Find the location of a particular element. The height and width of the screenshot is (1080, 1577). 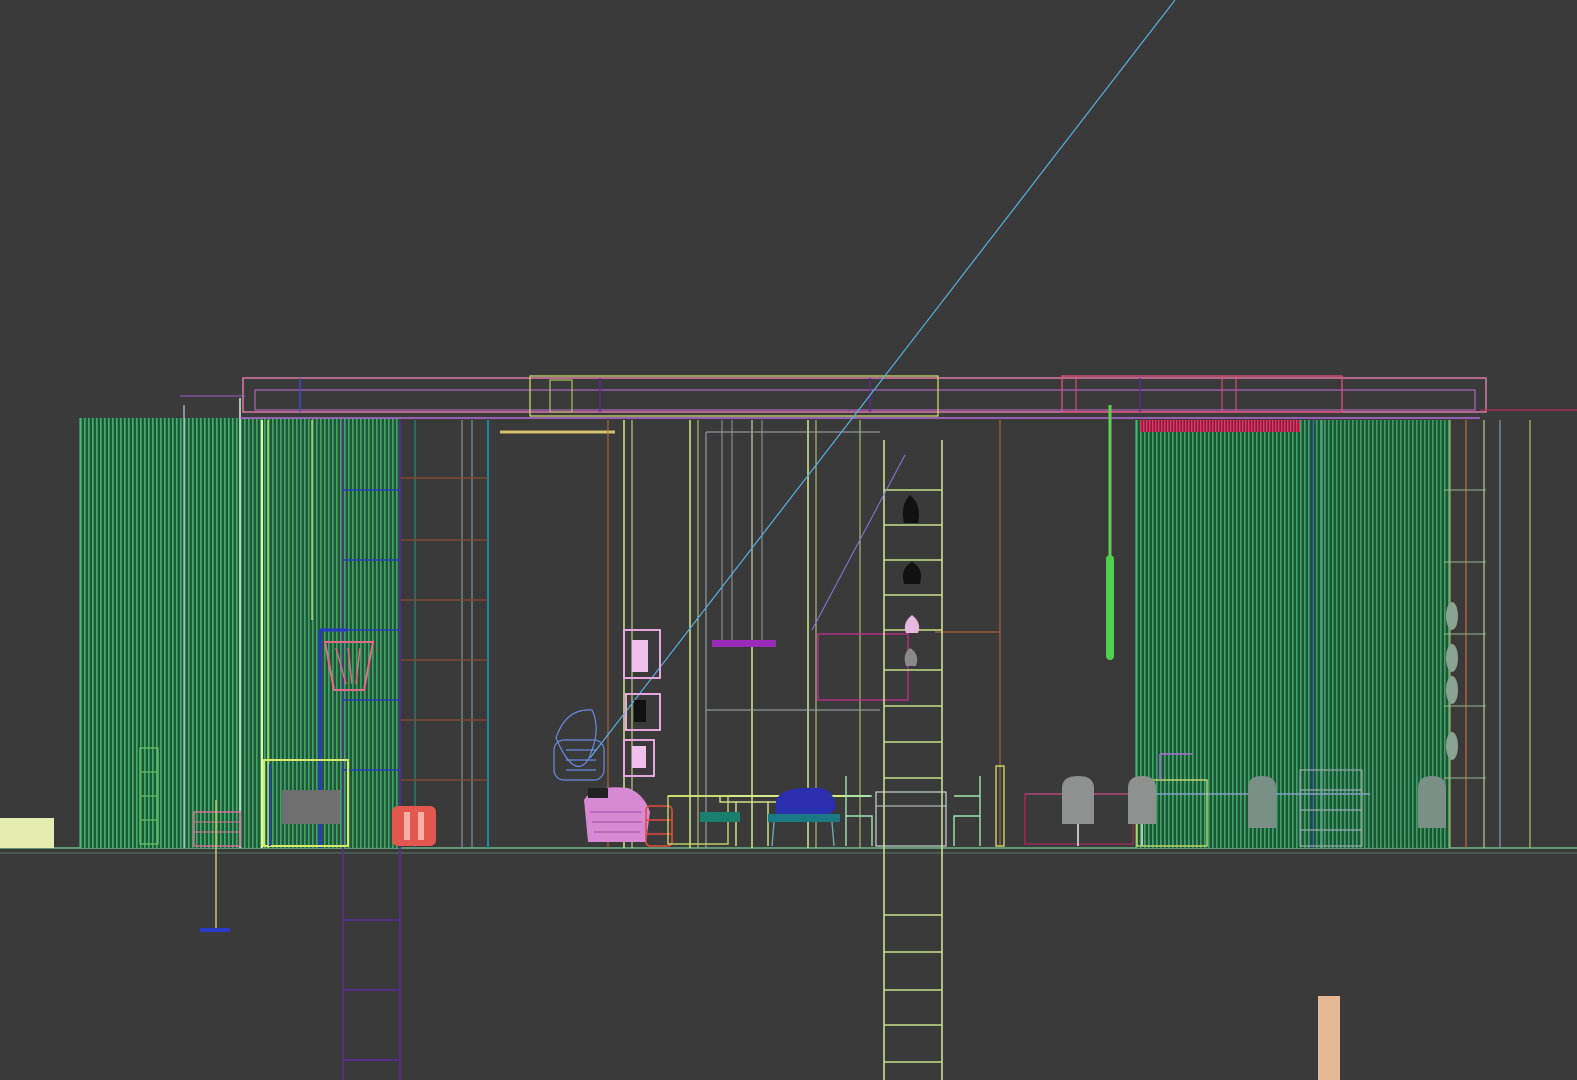

right-curtain-panel is located at coordinates (1292, 634).